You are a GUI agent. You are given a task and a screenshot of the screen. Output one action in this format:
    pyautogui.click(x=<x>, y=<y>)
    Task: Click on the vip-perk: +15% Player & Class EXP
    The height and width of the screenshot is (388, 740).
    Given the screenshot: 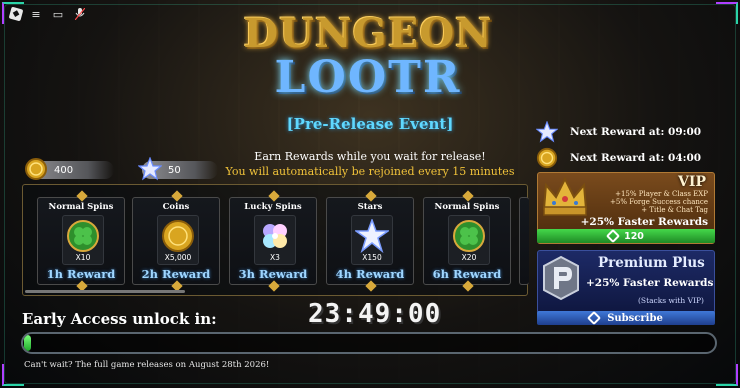 What is the action you would take?
    pyautogui.click(x=661, y=194)
    